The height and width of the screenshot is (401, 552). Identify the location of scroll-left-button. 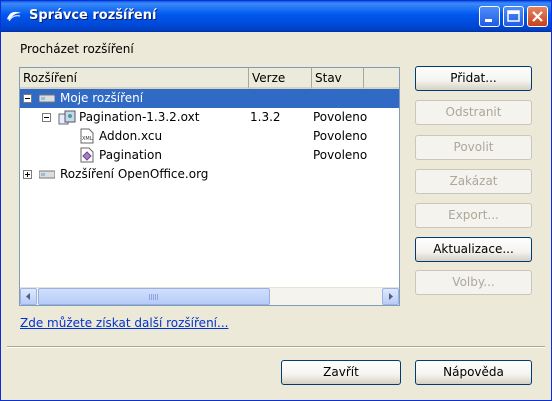
(28, 296).